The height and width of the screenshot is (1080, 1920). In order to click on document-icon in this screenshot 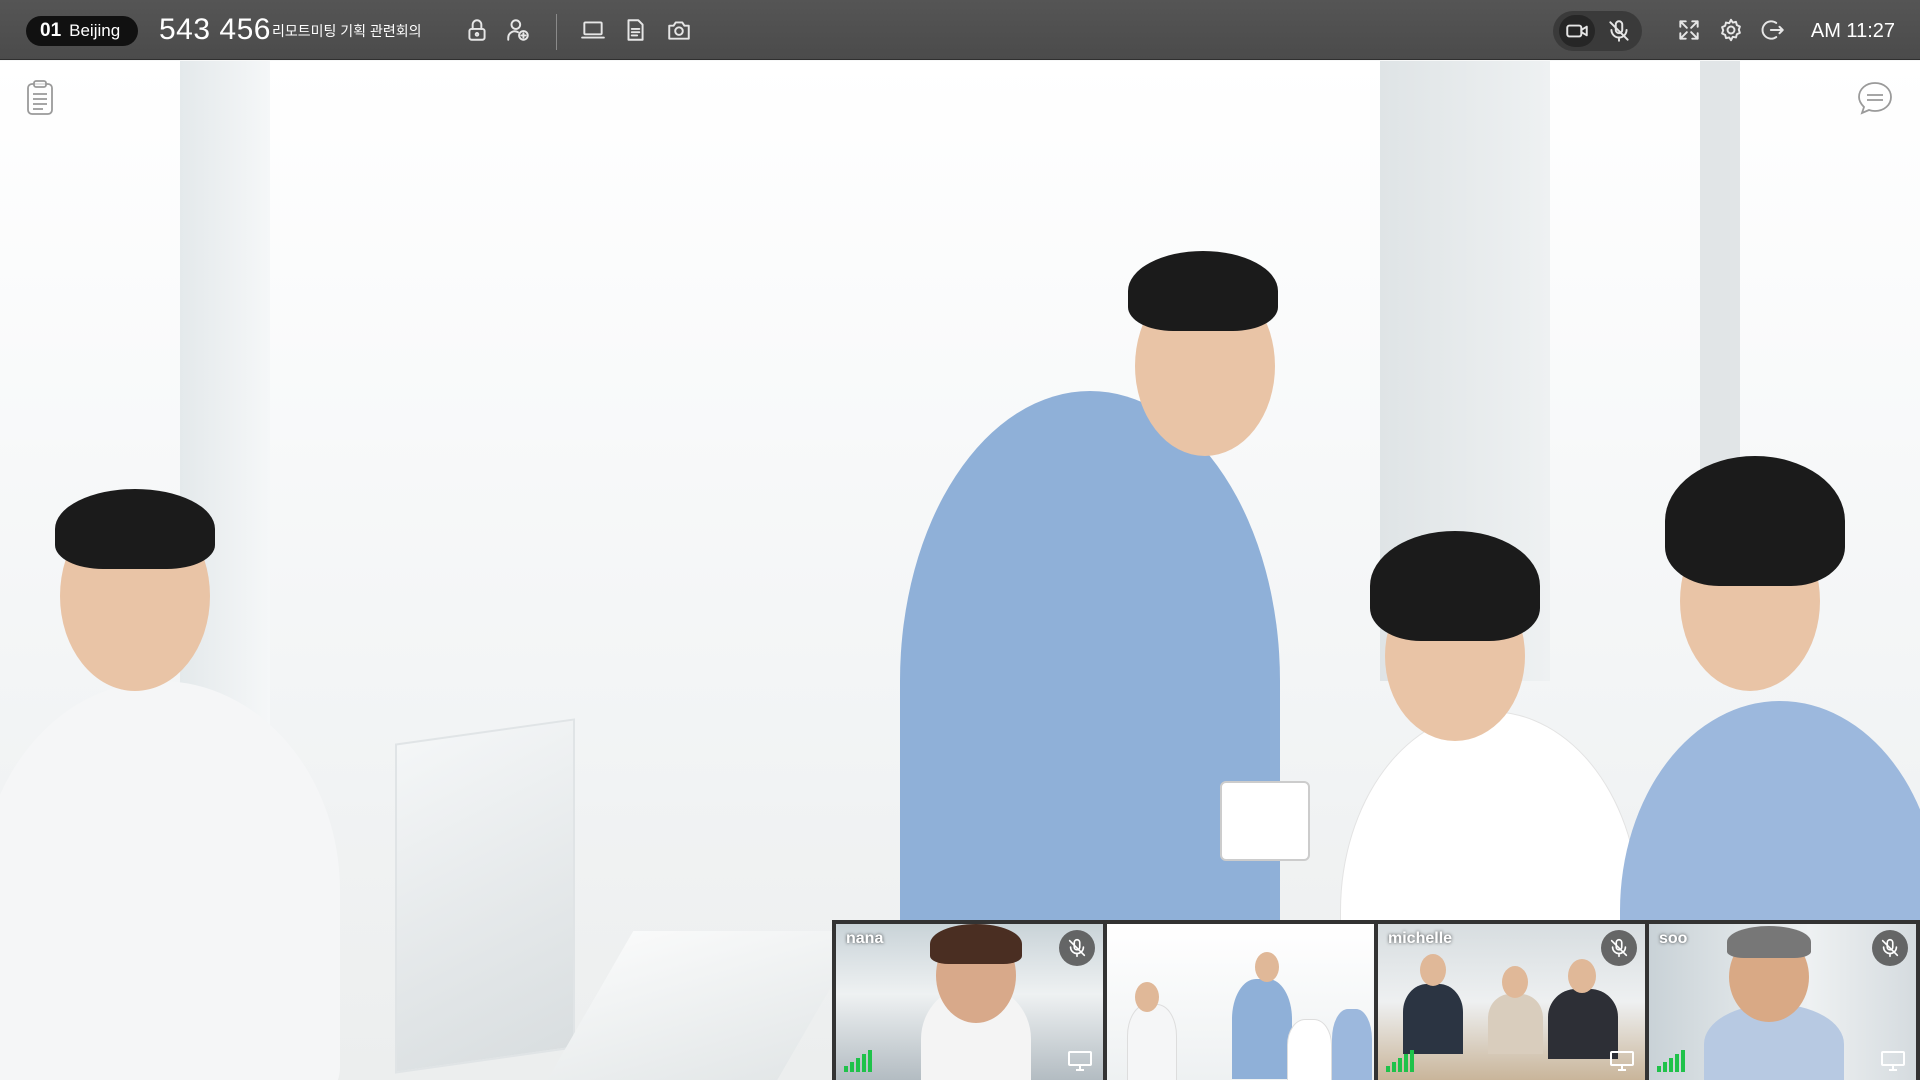, I will do `click(635, 30)`.